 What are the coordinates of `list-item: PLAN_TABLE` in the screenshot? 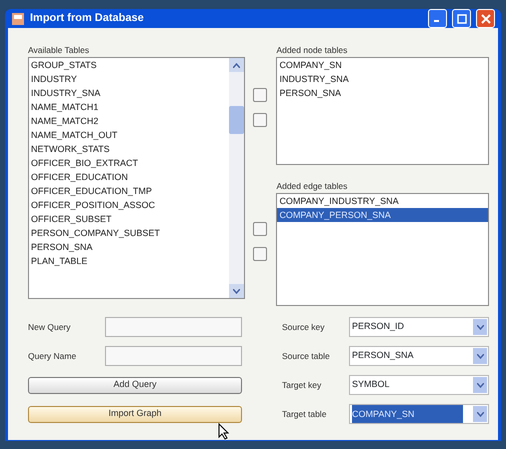 It's located at (129, 261).